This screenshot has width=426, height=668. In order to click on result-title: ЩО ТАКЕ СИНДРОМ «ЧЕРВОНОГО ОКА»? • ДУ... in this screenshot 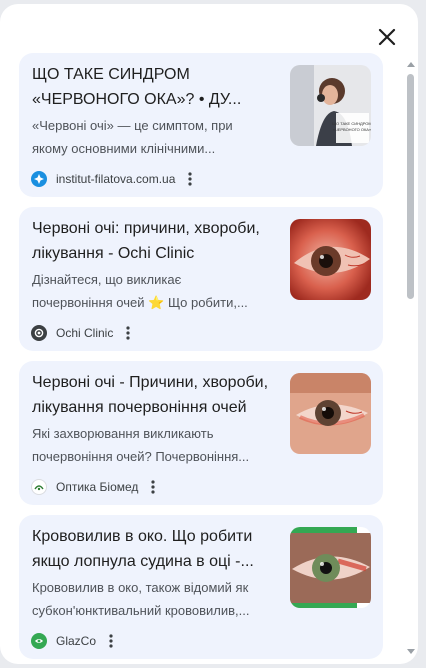, I will do `click(152, 87)`.